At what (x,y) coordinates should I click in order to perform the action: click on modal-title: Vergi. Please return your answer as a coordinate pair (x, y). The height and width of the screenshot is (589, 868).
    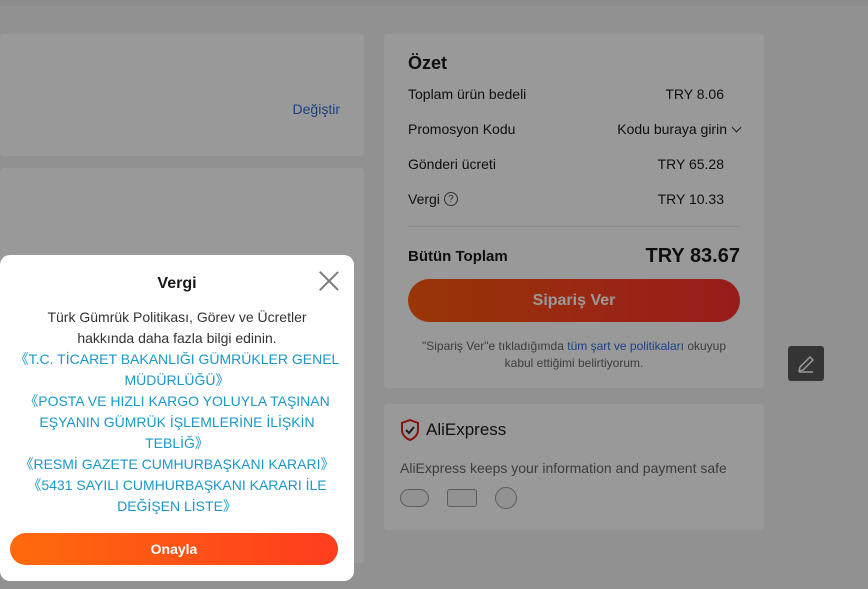
    Looking at the image, I should click on (177, 283).